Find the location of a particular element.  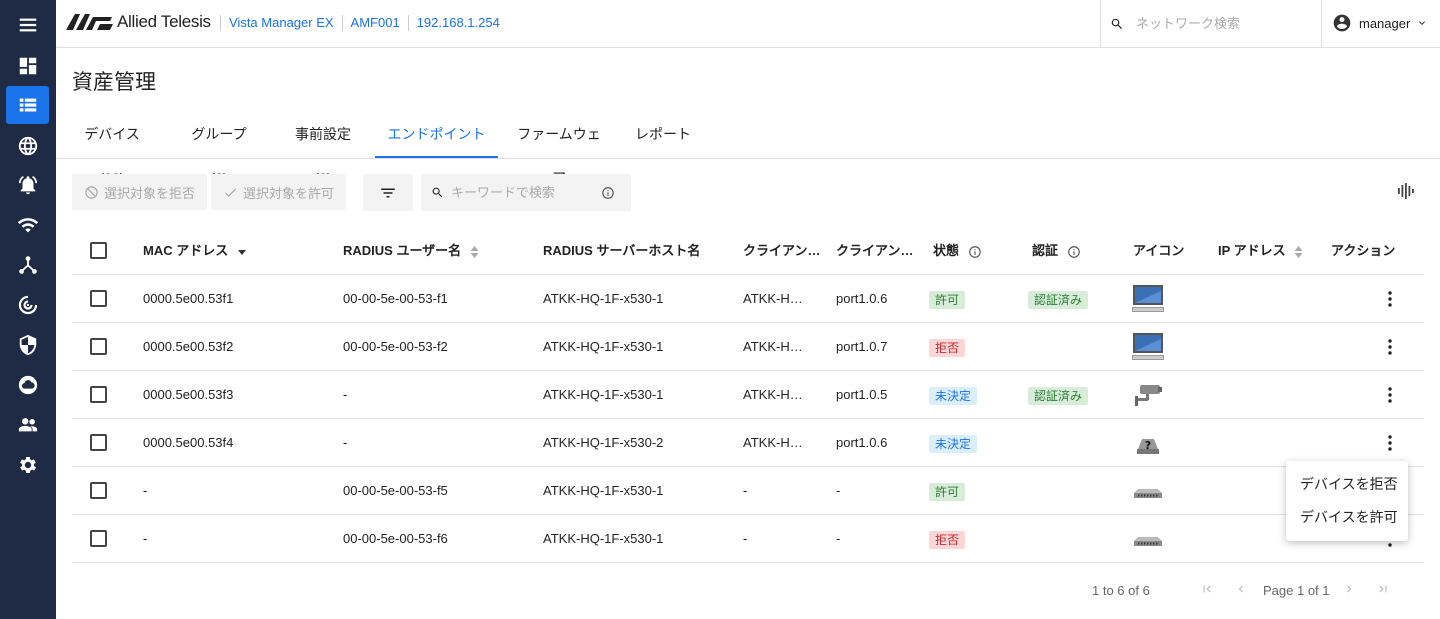

header-status: 状態 is located at coordinates (957, 250).